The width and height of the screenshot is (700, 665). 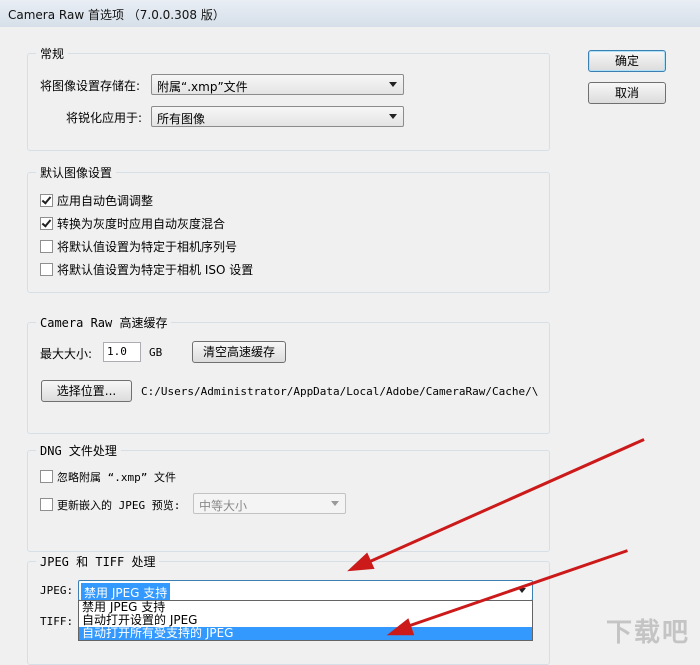 I want to click on watermark-logo: 下载吧, so click(x=647, y=633).